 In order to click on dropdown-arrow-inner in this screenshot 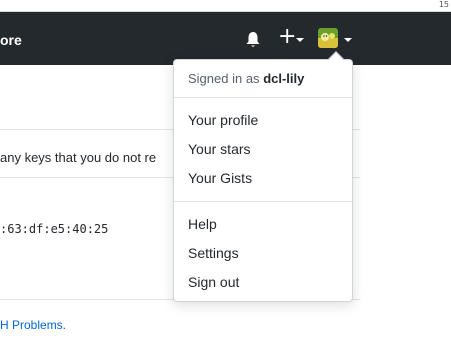, I will do `click(336, 56)`.